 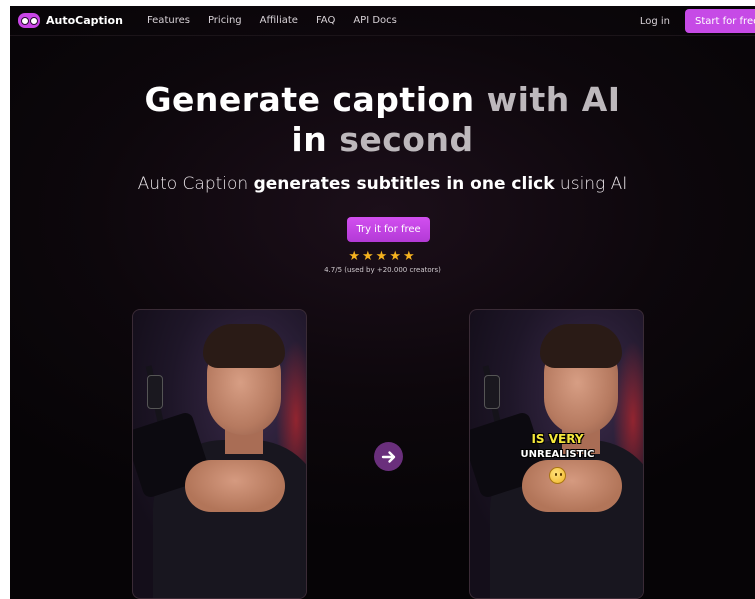 I want to click on nav-link-api-docs: API Docs, so click(x=375, y=20).